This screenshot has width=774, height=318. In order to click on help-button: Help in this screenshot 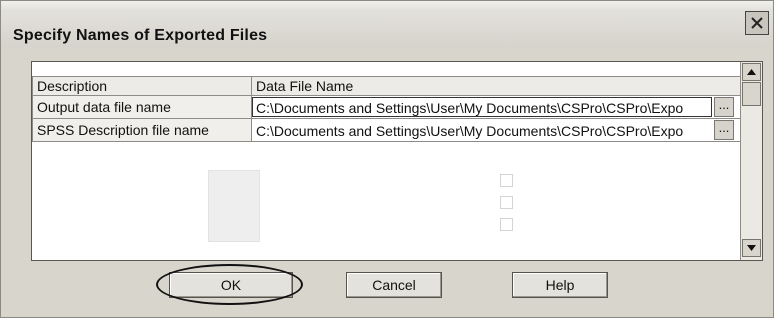, I will do `click(560, 285)`.